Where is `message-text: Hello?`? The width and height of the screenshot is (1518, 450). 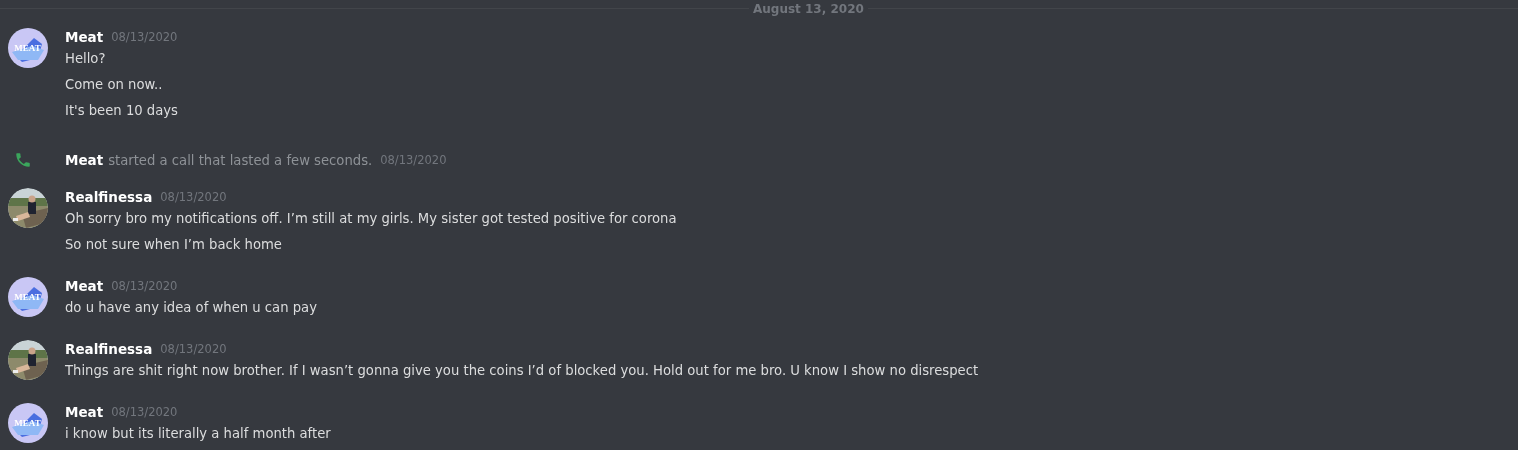
message-text: Hello? is located at coordinates (86, 59).